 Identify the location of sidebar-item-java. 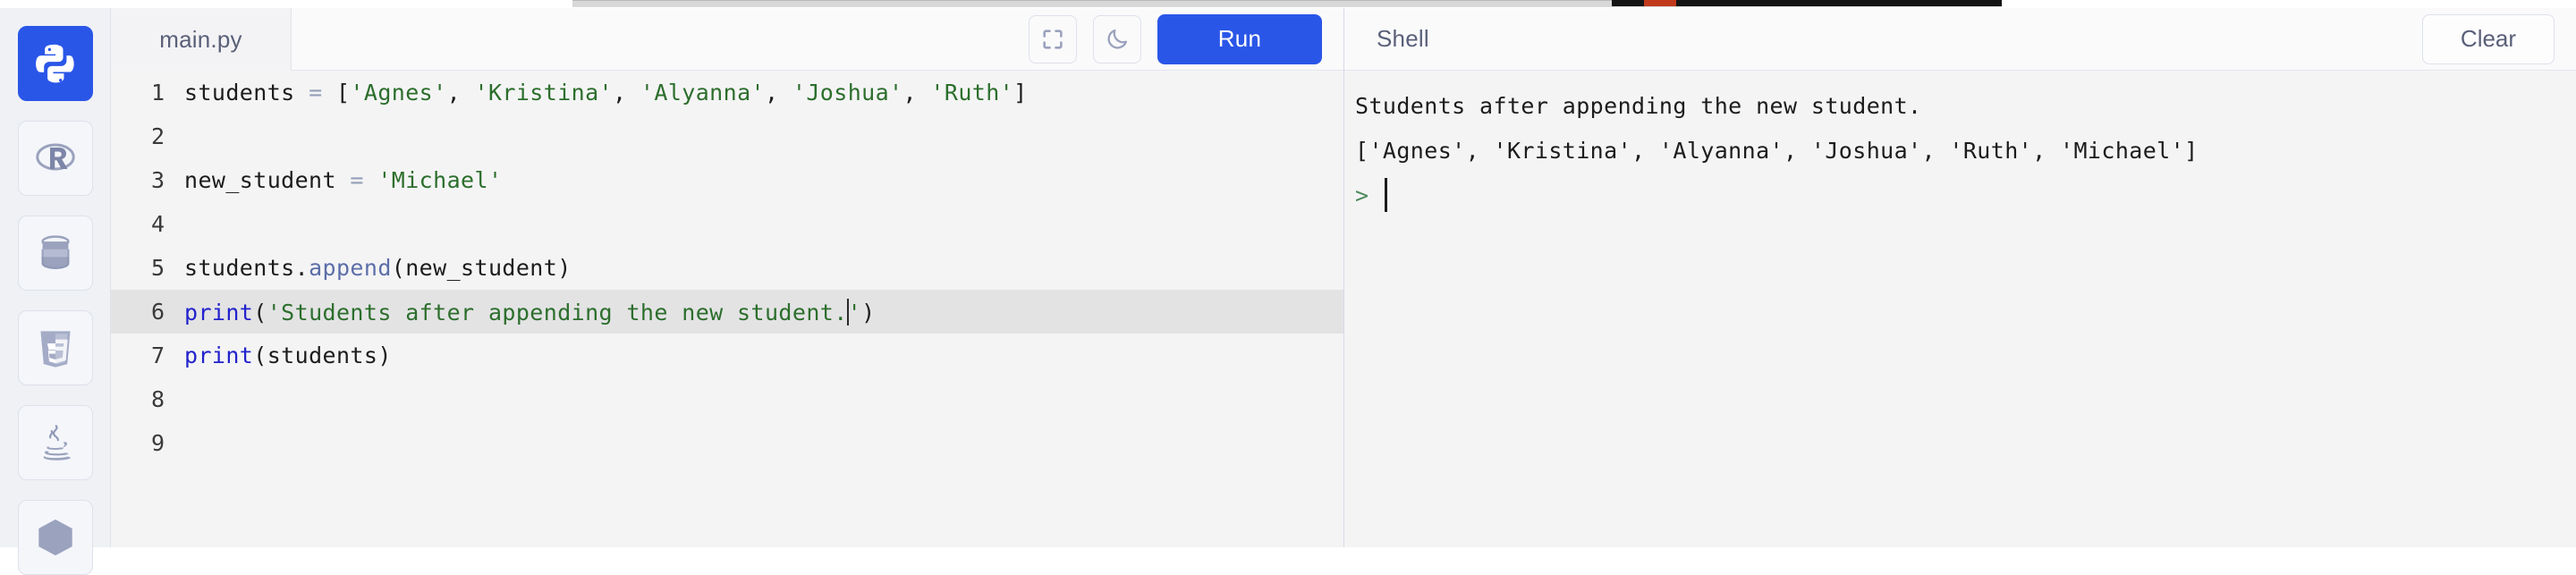
(55, 442).